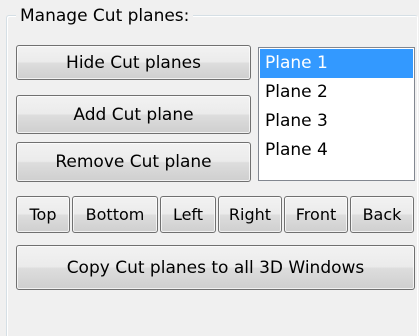 The height and width of the screenshot is (336, 419). Describe the element at coordinates (382, 214) in the screenshot. I see `view-back-button: Back` at that location.